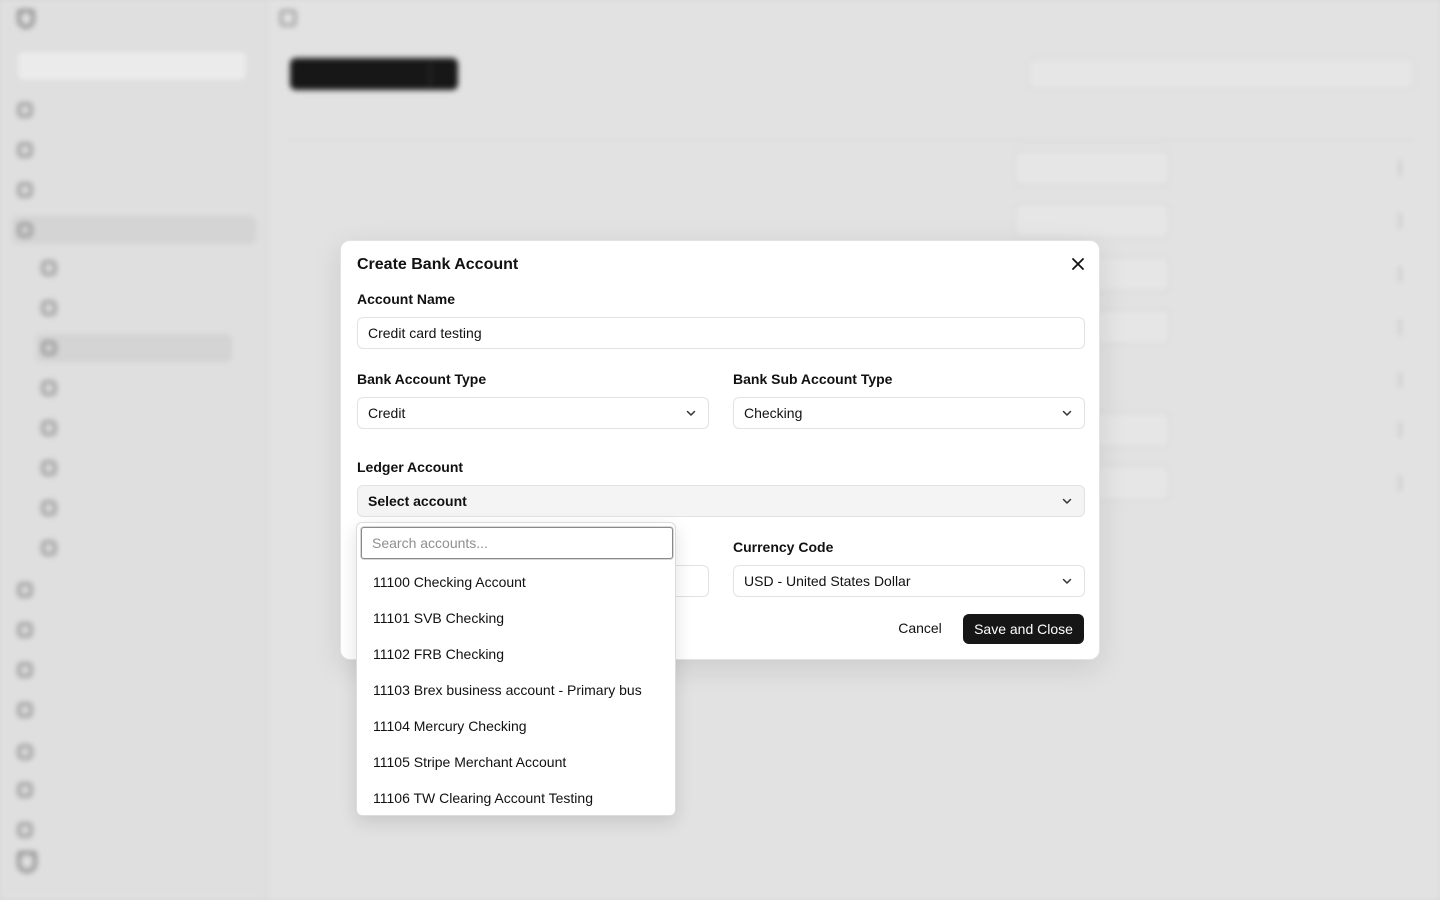  What do you see at coordinates (533, 413) in the screenshot?
I see `bank-account-type-select: Credit` at bounding box center [533, 413].